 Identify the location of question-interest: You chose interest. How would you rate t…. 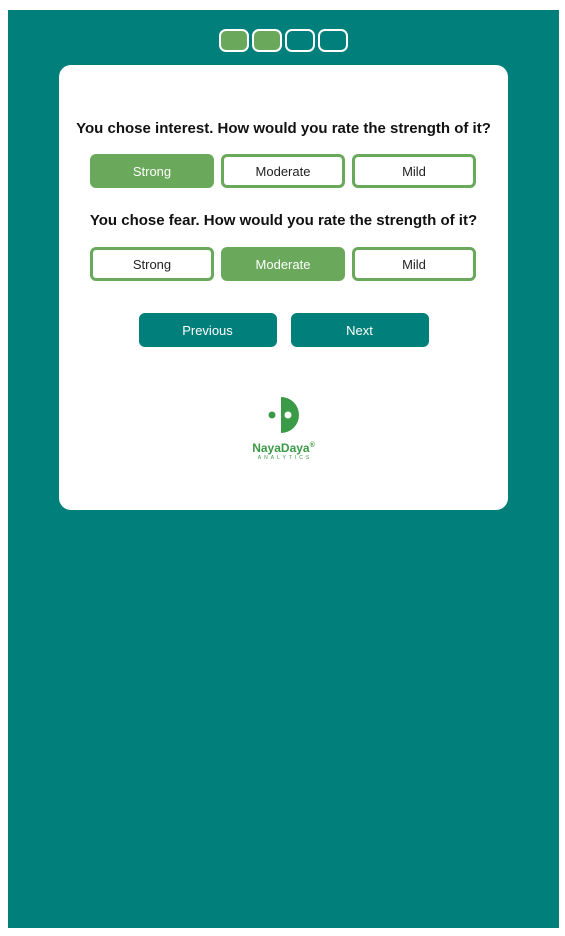
(283, 128).